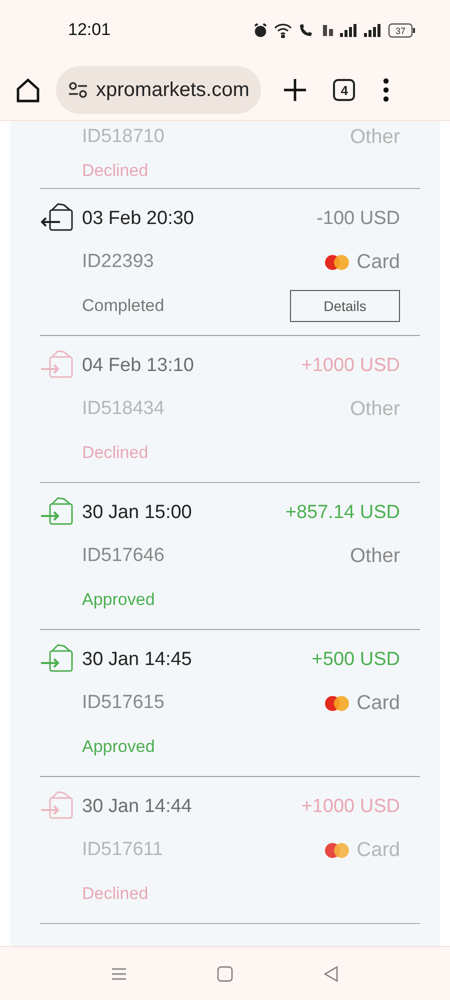 The image size is (450, 1000). Describe the element at coordinates (137, 660) in the screenshot. I see `transaction-date: 30 Jan 14:45` at that location.